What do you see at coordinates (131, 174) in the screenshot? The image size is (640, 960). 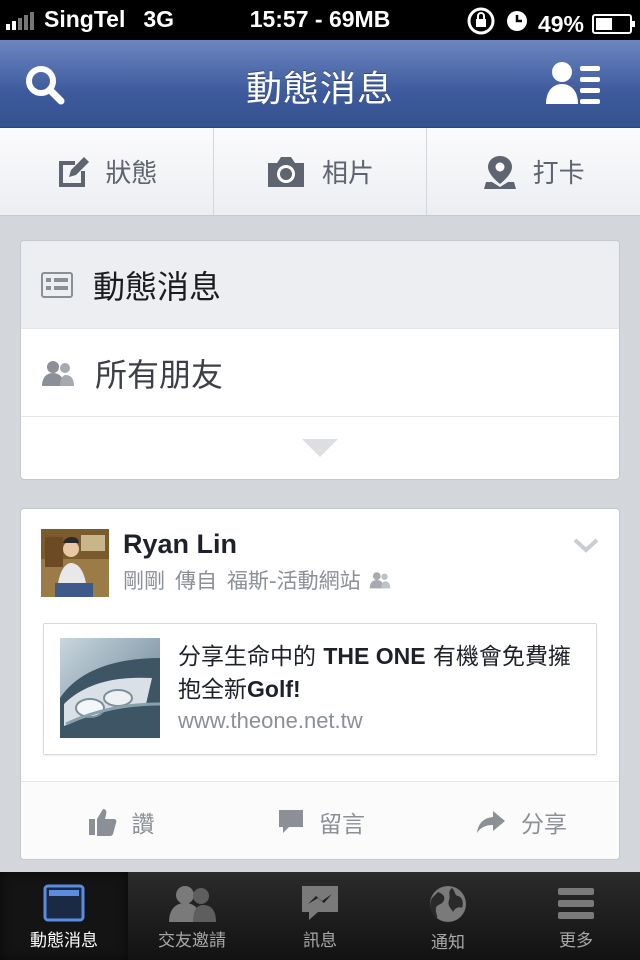 I see `status-label: 狀態` at bounding box center [131, 174].